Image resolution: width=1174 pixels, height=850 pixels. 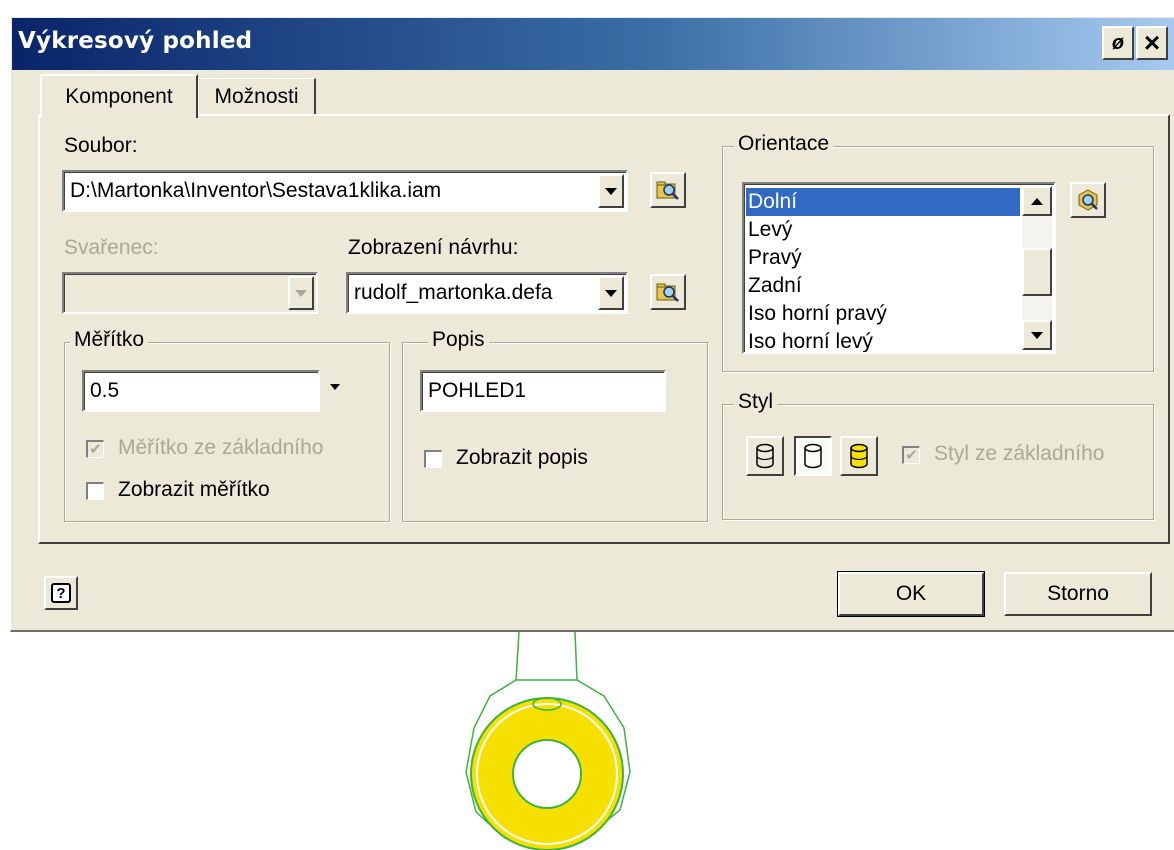 I want to click on close-button: ×, so click(x=1152, y=43).